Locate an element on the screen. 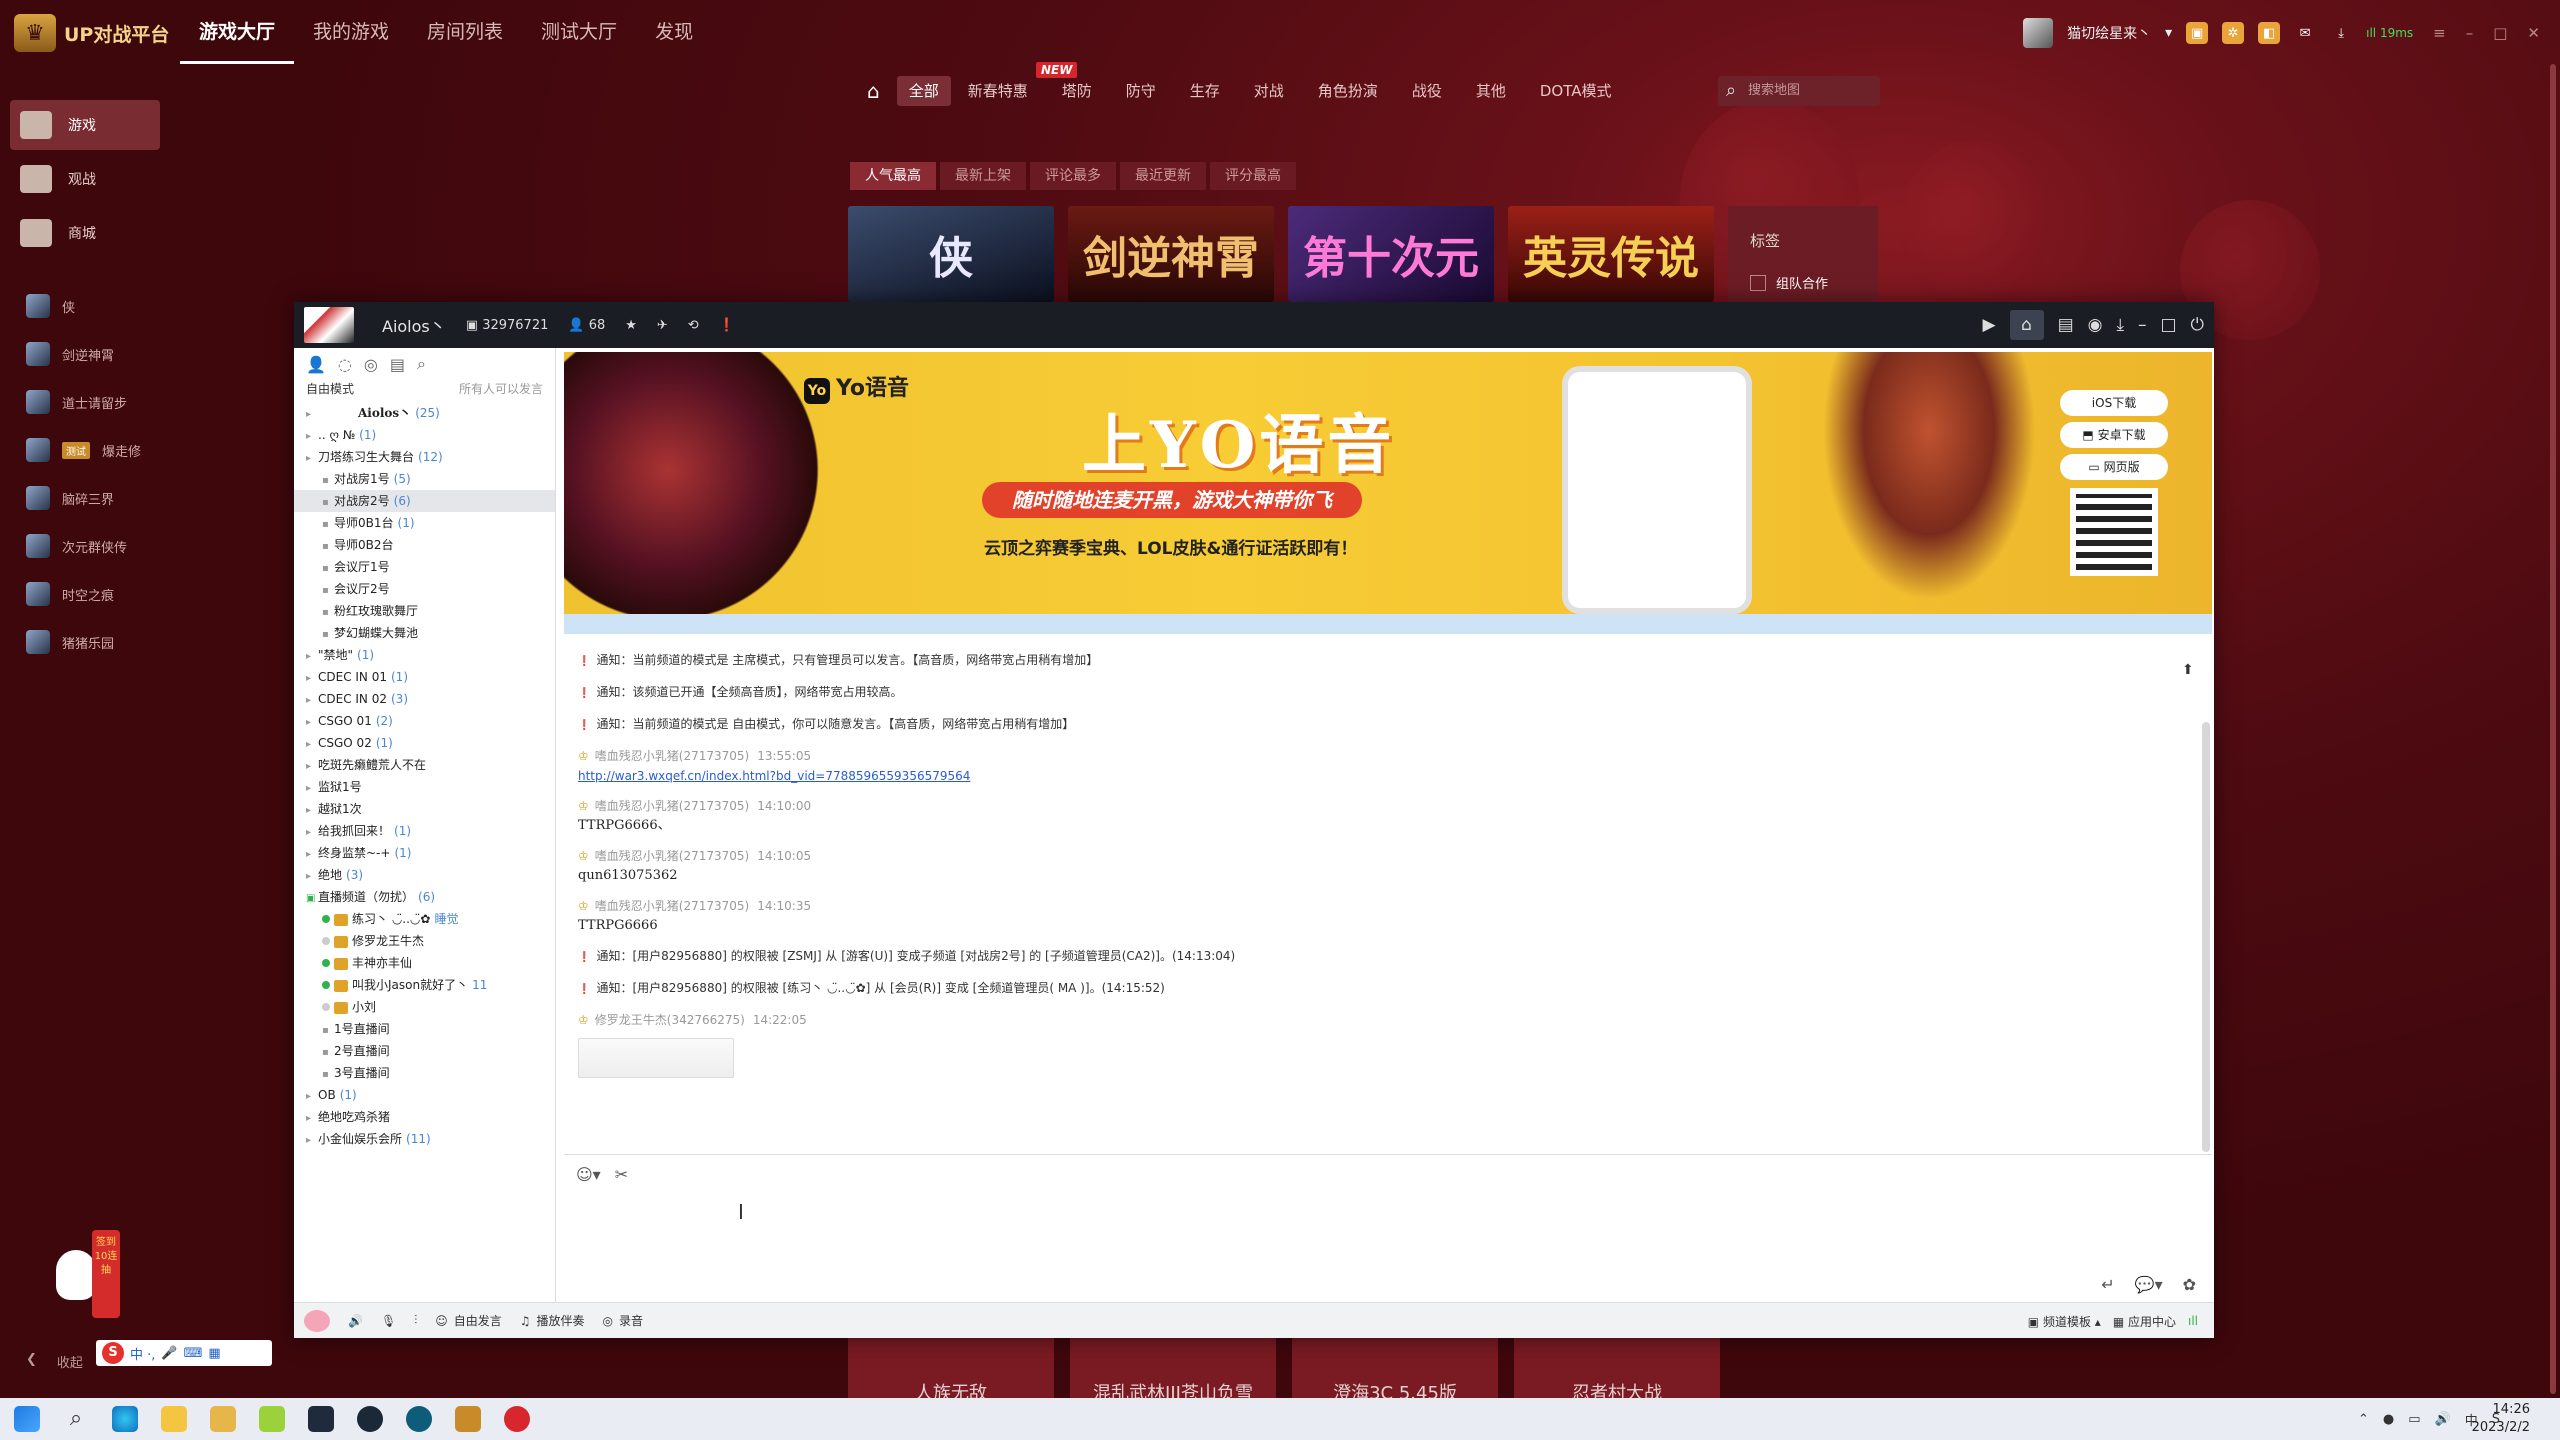 The width and height of the screenshot is (2560, 1440). ime-toolbar: S 中 ·, 🎤 ⌨ ▦ is located at coordinates (184, 1353).